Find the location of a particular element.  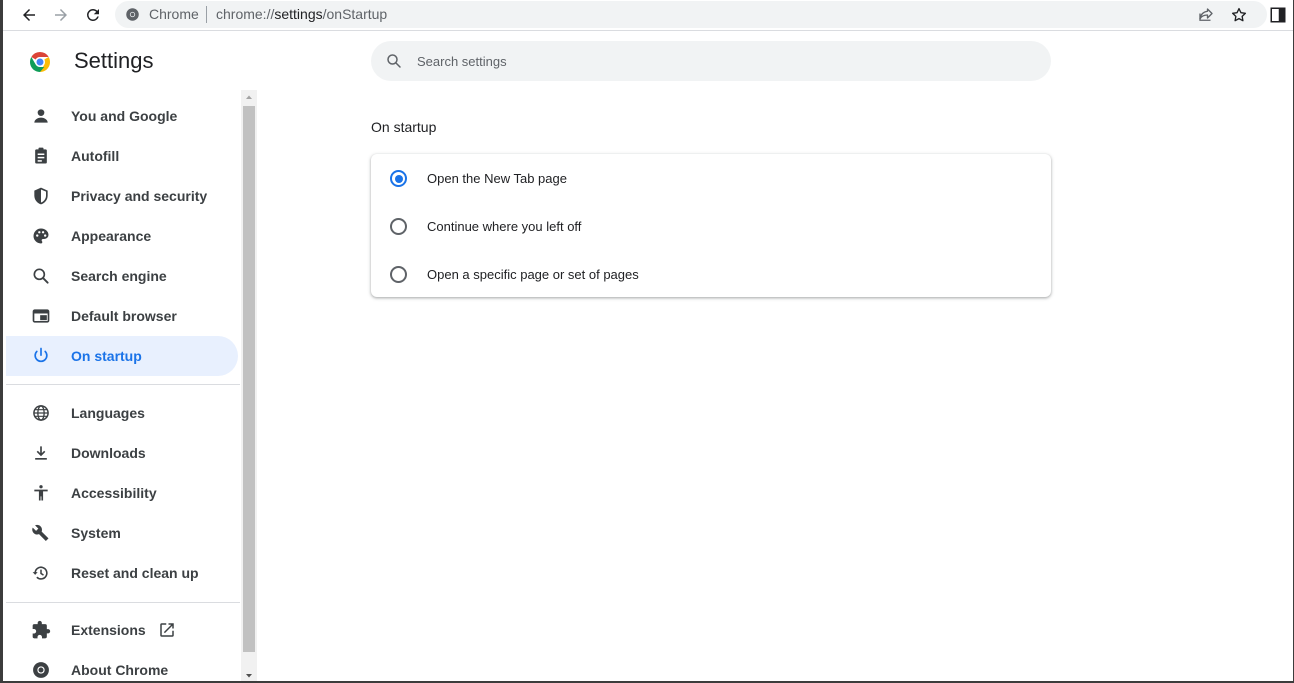

sidebar-item-label: You and Google is located at coordinates (124, 116).